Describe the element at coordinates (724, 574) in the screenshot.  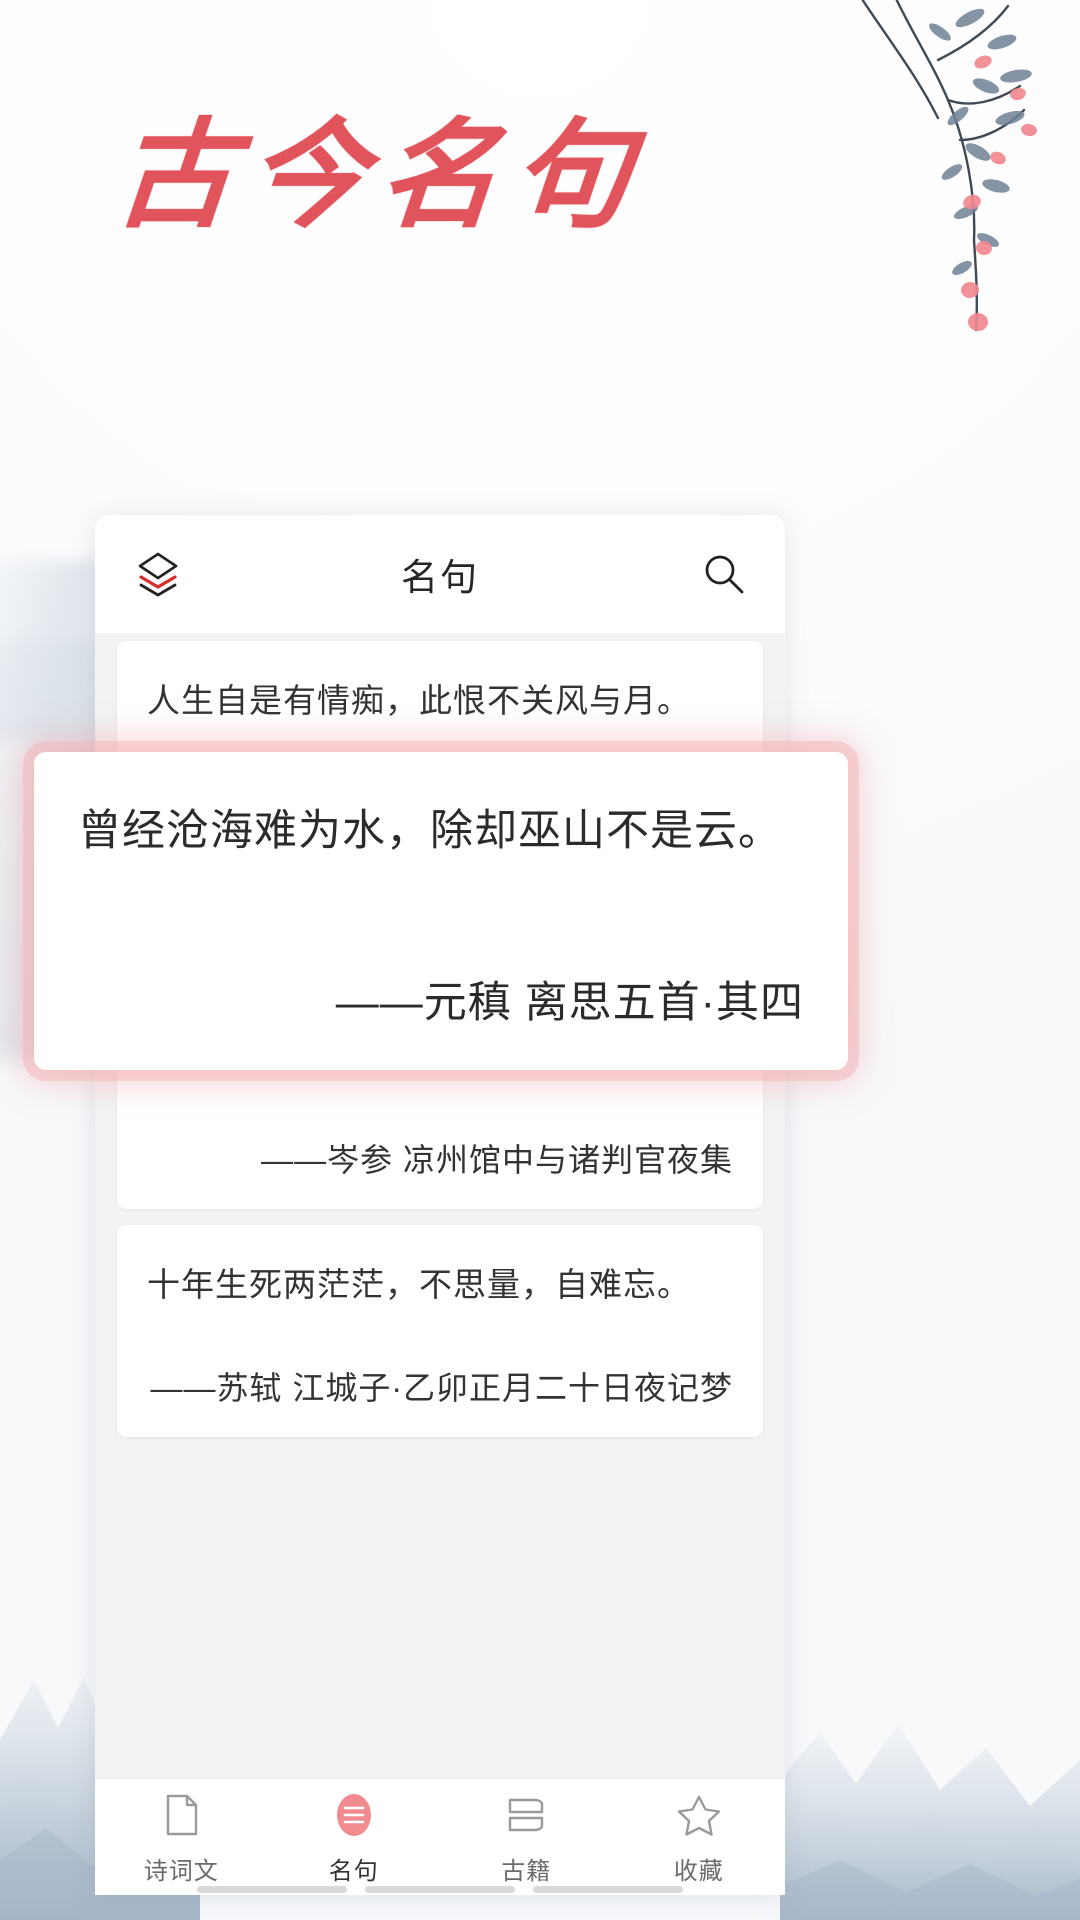
I see `search-icon` at that location.